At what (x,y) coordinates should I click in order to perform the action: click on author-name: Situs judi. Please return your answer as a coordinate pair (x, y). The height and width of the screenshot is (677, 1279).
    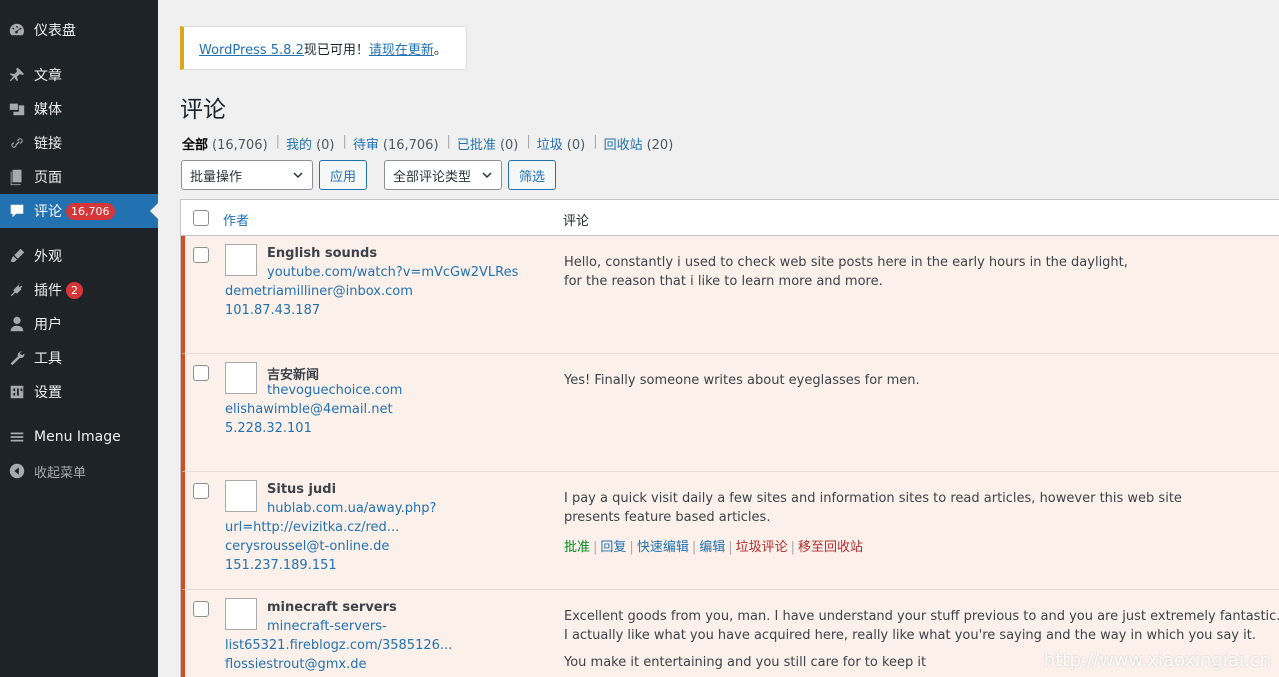
    Looking at the image, I should click on (302, 489).